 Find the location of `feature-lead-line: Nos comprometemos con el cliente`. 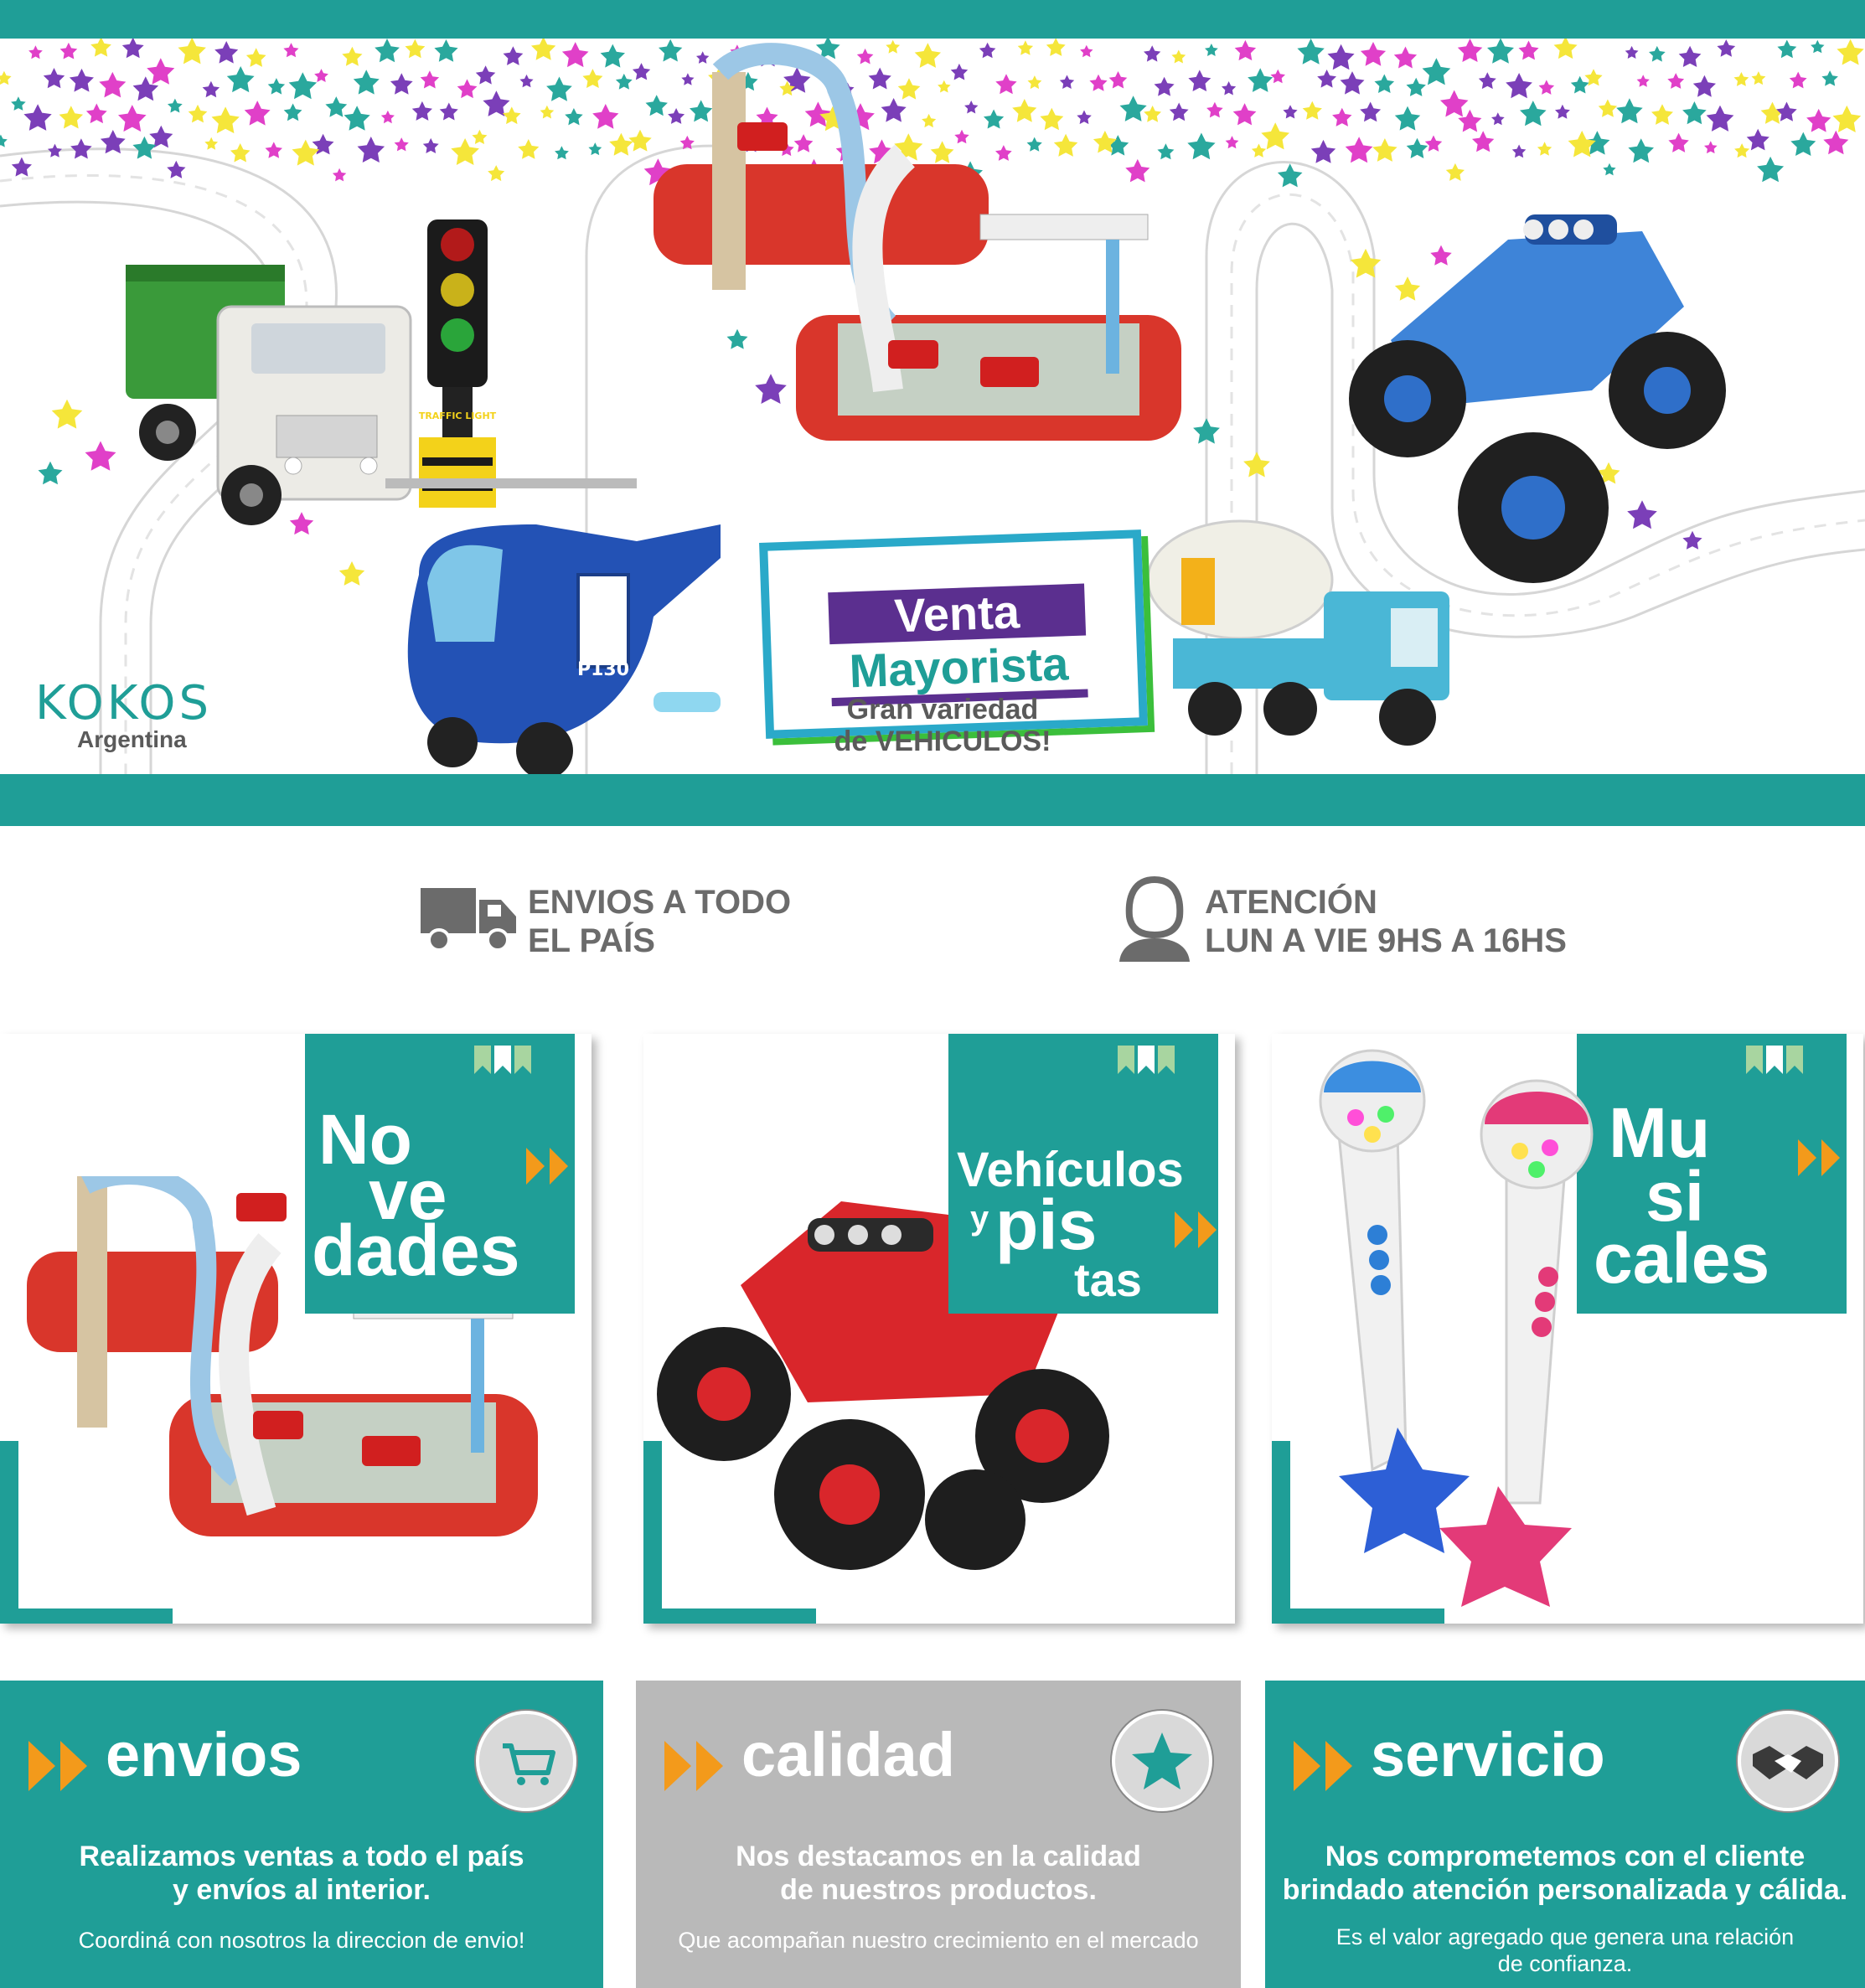

feature-lead-line: Nos comprometemos con el cliente is located at coordinates (1565, 1856).